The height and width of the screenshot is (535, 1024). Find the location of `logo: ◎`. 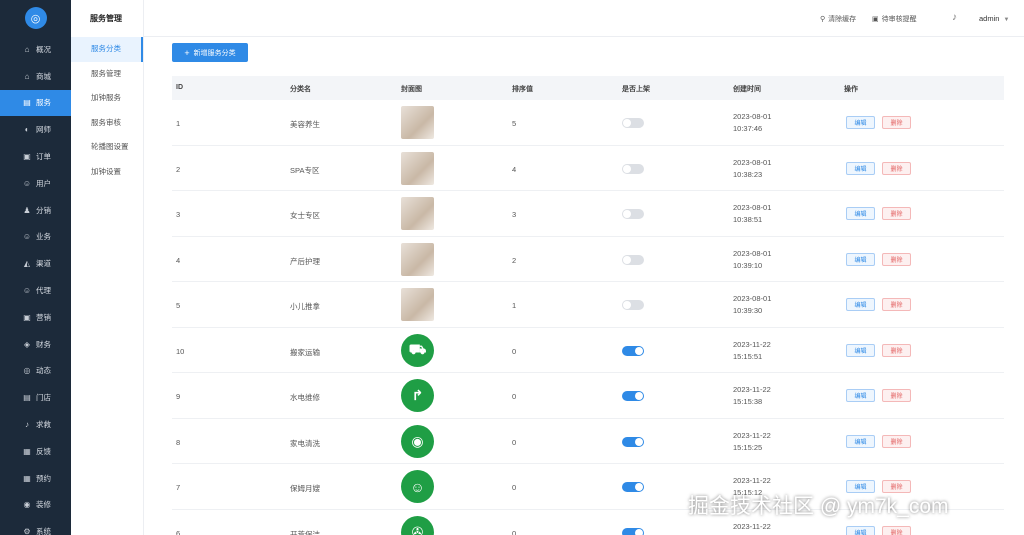

logo: ◎ is located at coordinates (35, 18).